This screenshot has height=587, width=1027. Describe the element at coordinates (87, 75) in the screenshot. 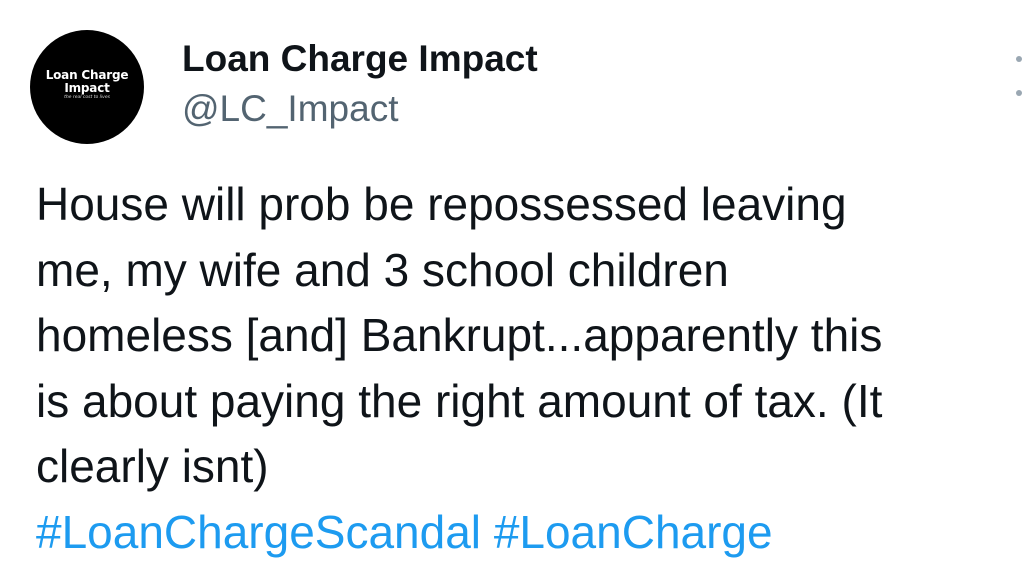

I see `avatar-logo-line1: Loan Charge` at that location.